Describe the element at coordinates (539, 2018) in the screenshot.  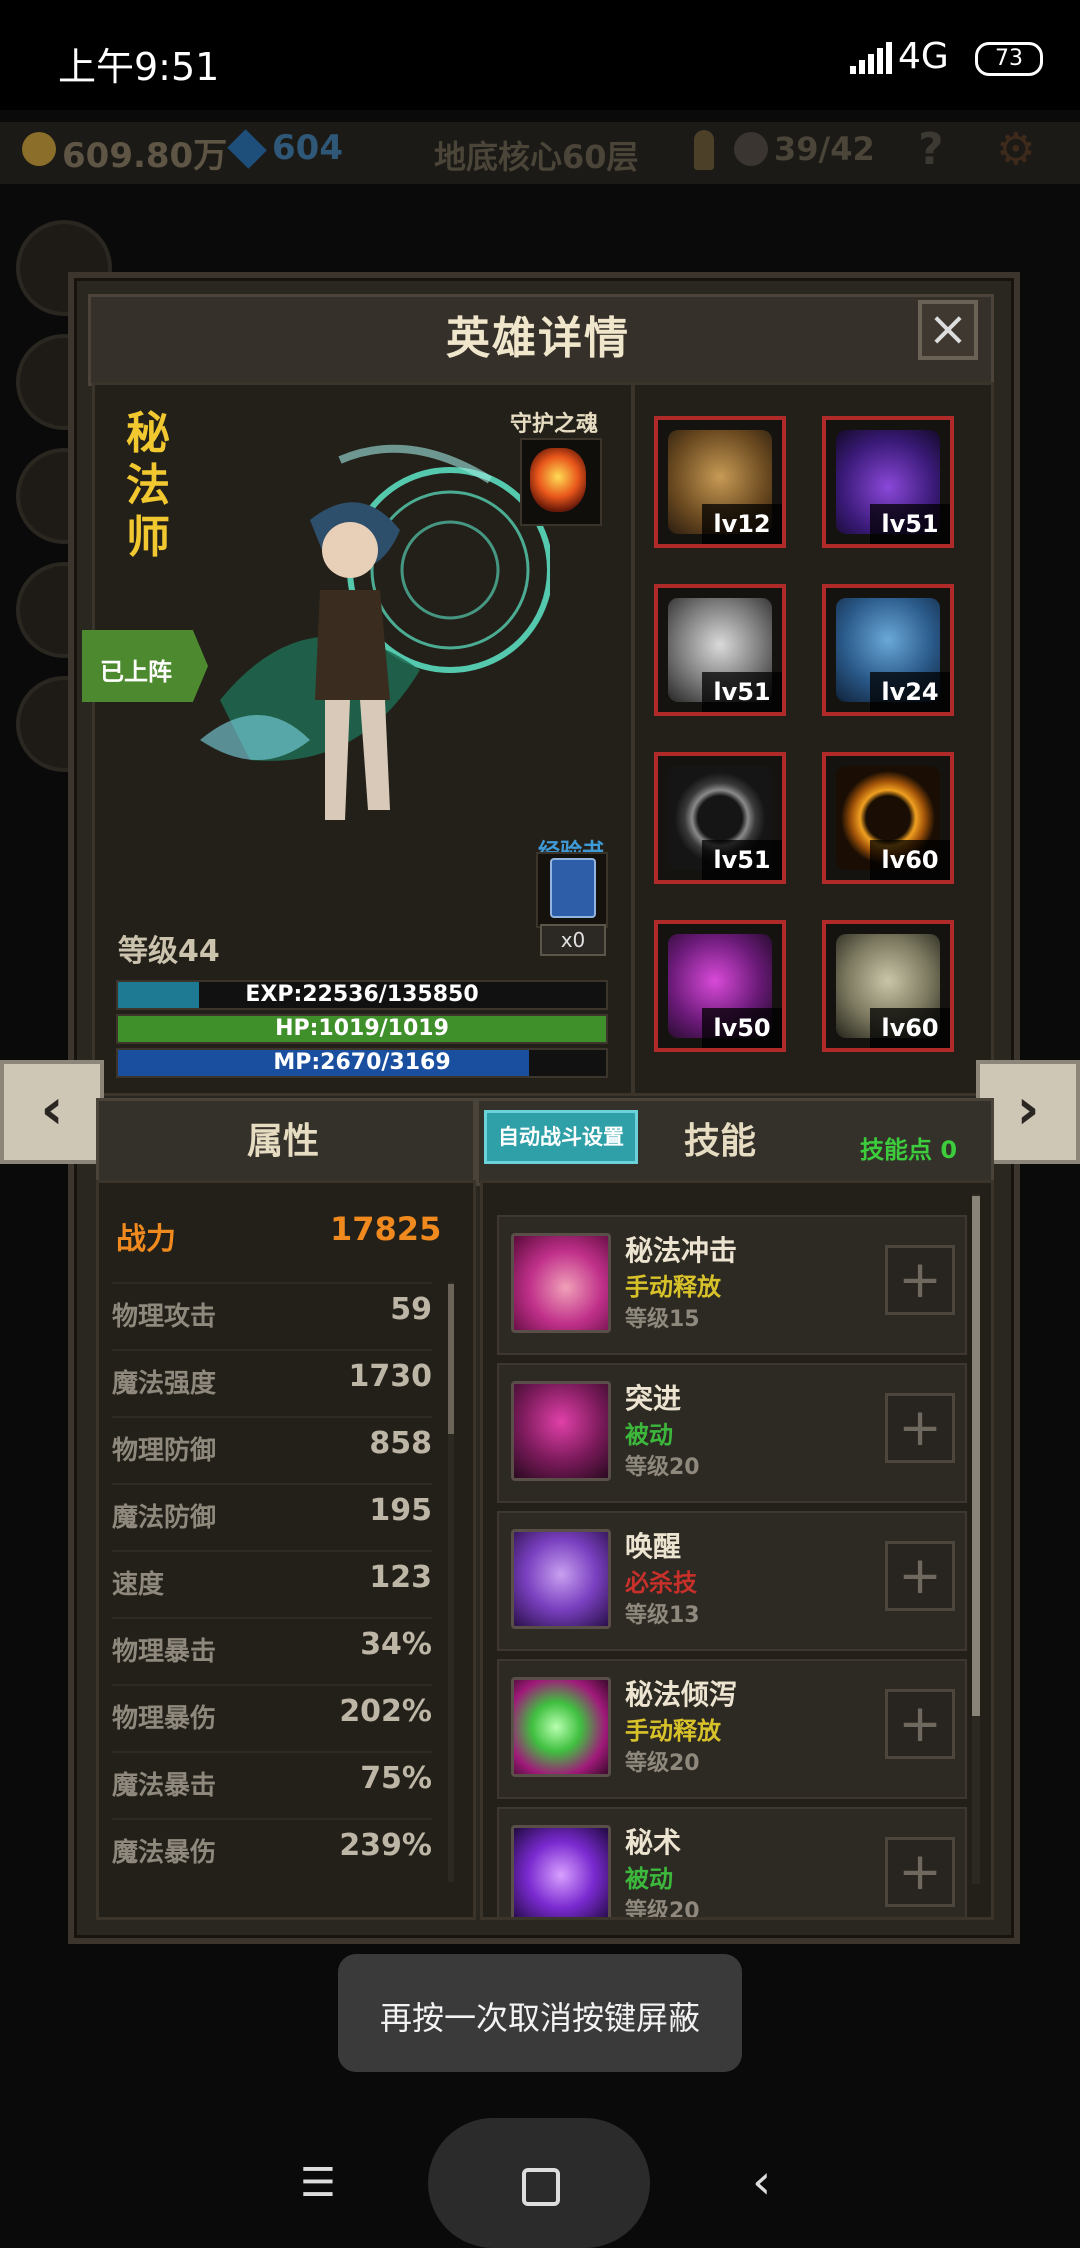
I see `toast-message: 再按一次取消按键屏蔽` at that location.